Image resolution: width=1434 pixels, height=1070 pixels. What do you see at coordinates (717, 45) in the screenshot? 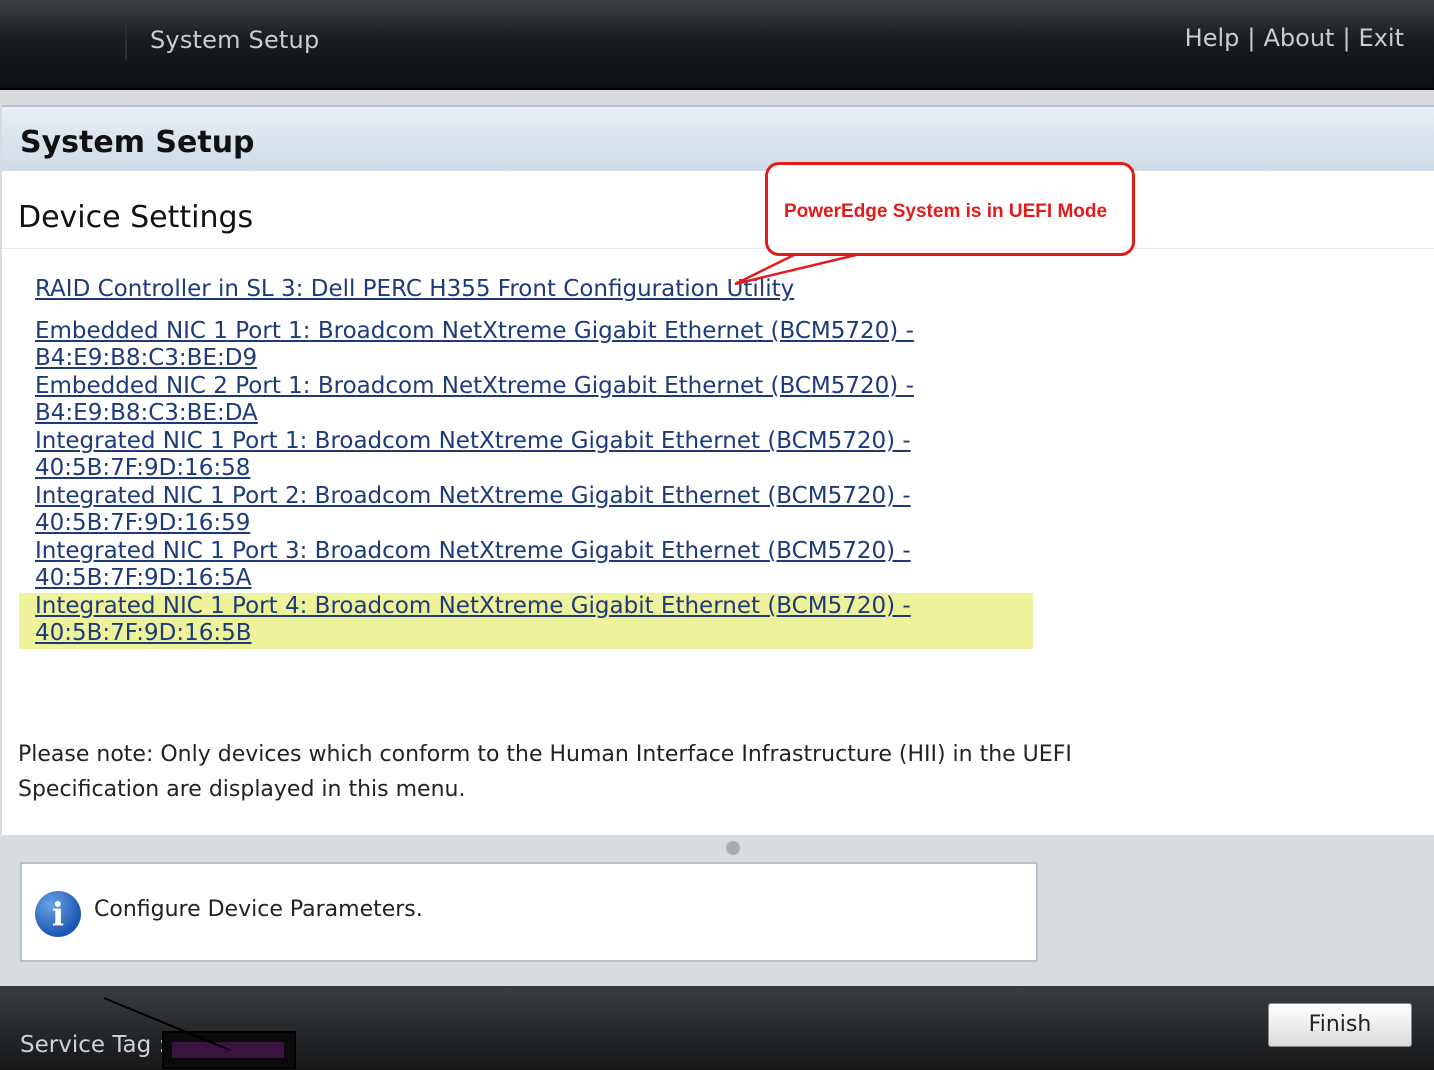
I see `top-bar: System Setup Help | About | Exit` at bounding box center [717, 45].